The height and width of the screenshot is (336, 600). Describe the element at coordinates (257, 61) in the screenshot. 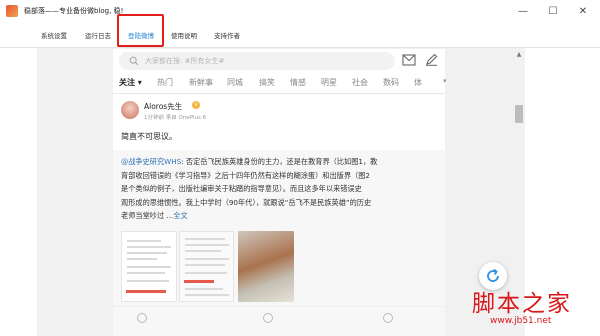

I see `search-input: 大家都在搜: #所有女生#` at that location.